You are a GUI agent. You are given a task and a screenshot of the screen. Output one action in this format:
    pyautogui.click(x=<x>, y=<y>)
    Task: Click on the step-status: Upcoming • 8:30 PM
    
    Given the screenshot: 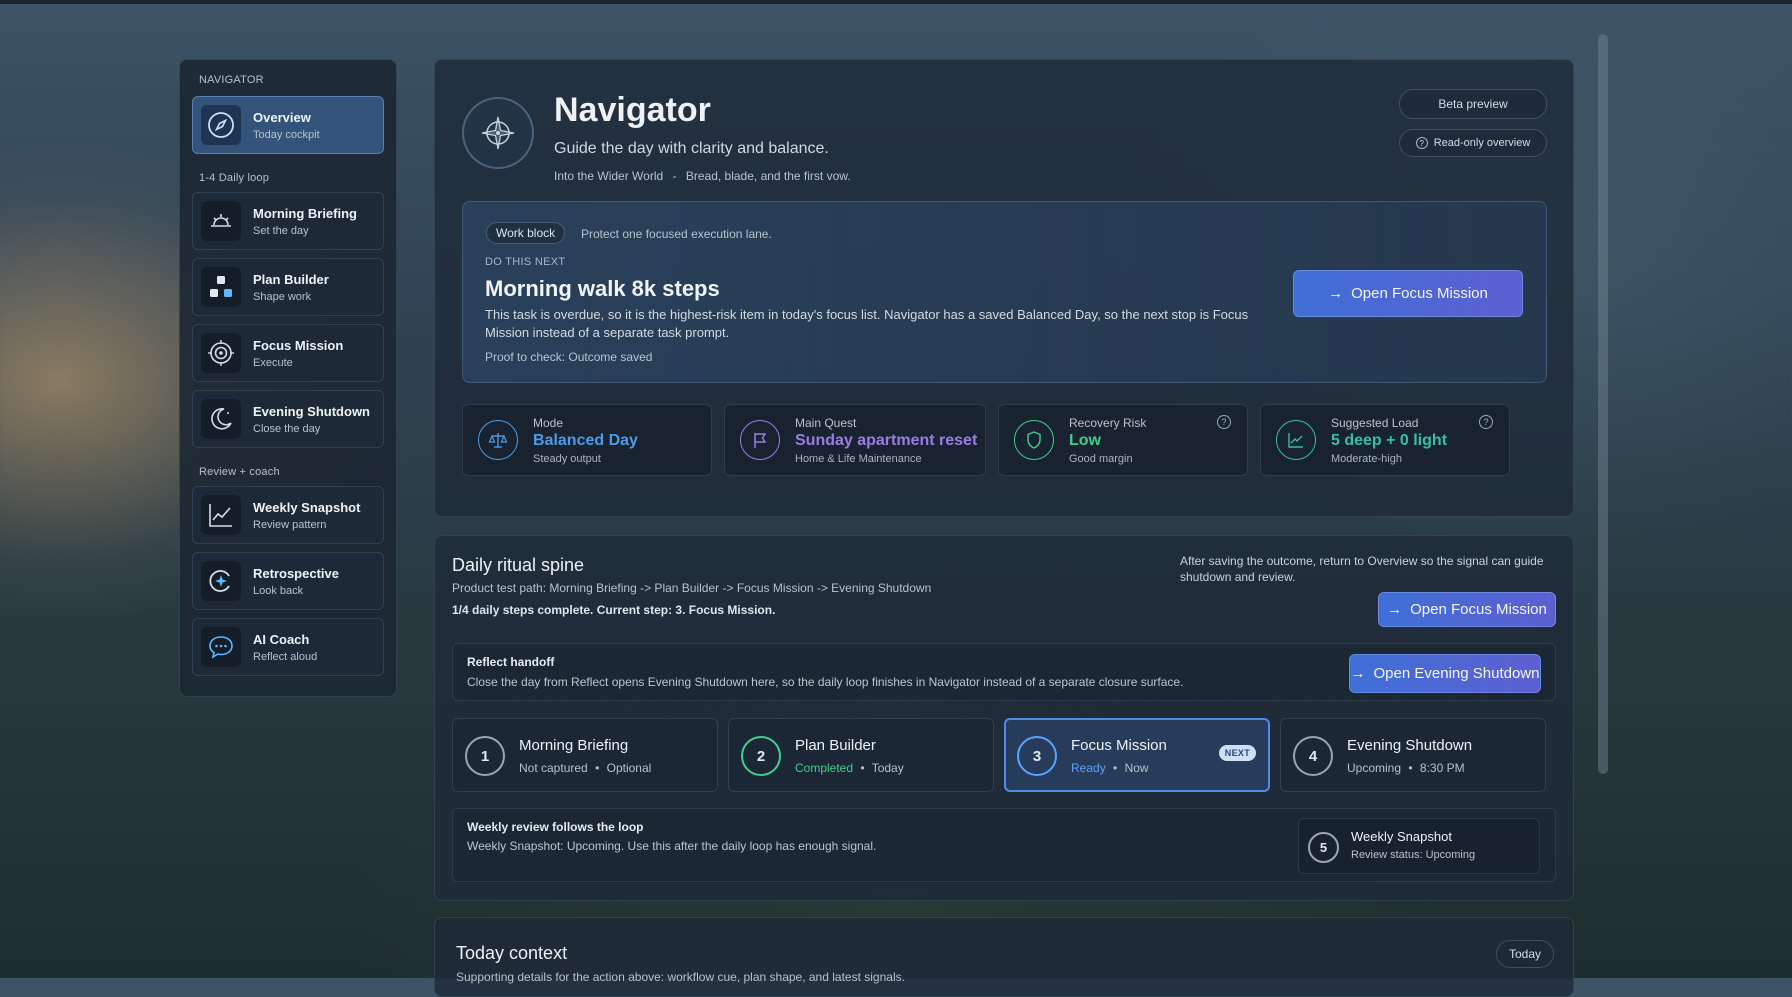 What is the action you would take?
    pyautogui.click(x=1406, y=768)
    